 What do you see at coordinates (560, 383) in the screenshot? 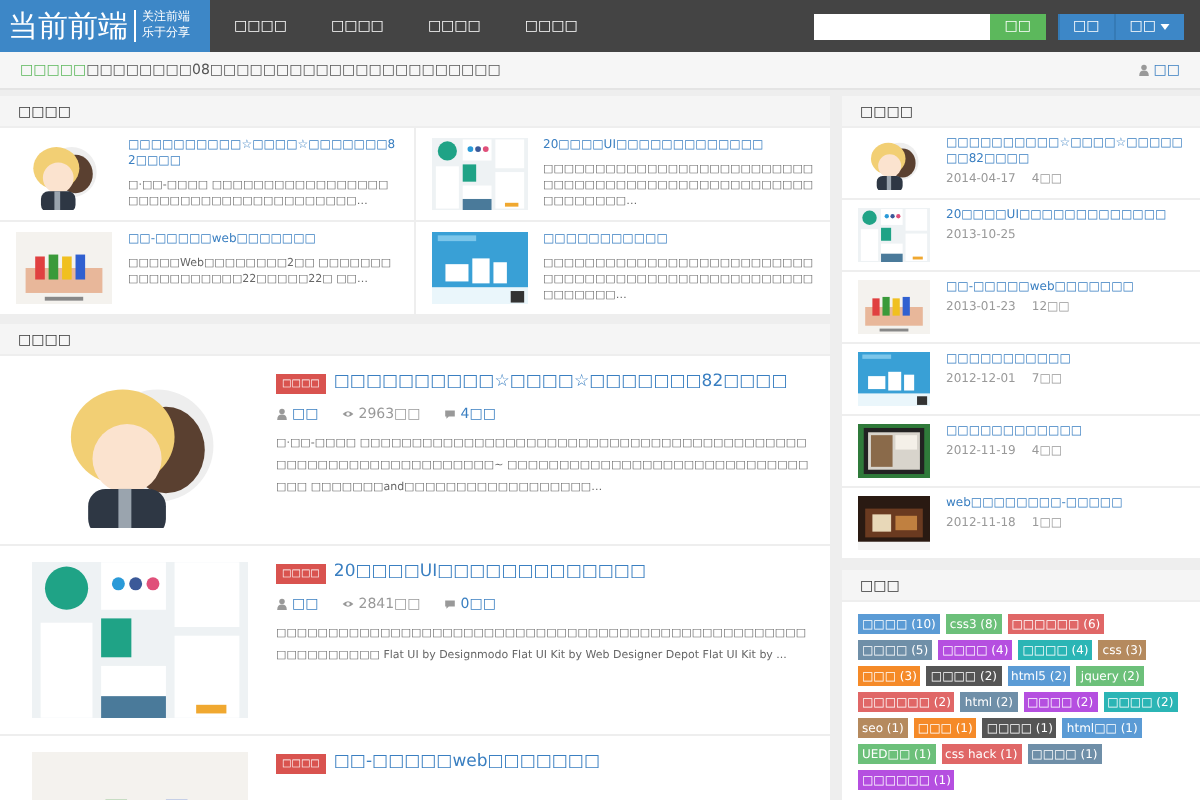
I see `article-title: □□□□□□□□□□☆□□□□☆□□□□□□□82□□□□` at bounding box center [560, 383].